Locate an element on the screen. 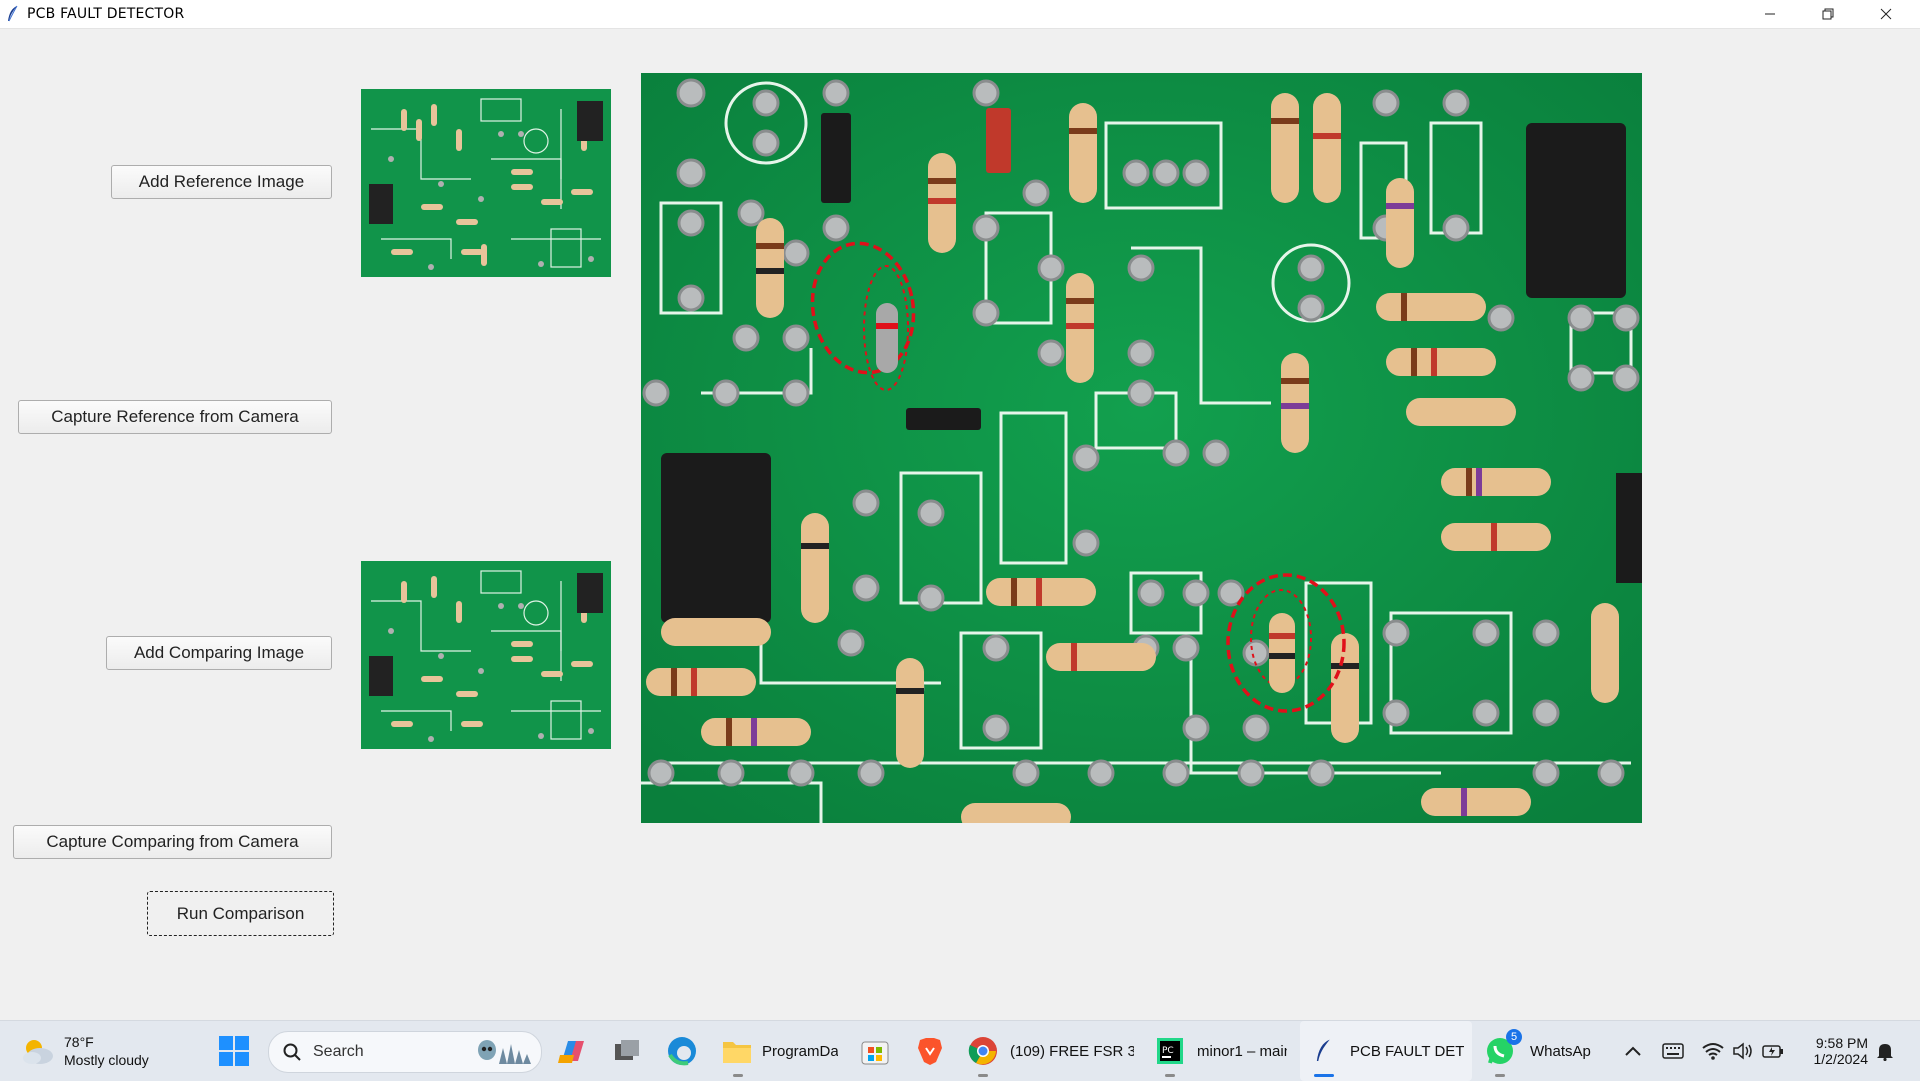  folder-icon is located at coordinates (737, 1052).